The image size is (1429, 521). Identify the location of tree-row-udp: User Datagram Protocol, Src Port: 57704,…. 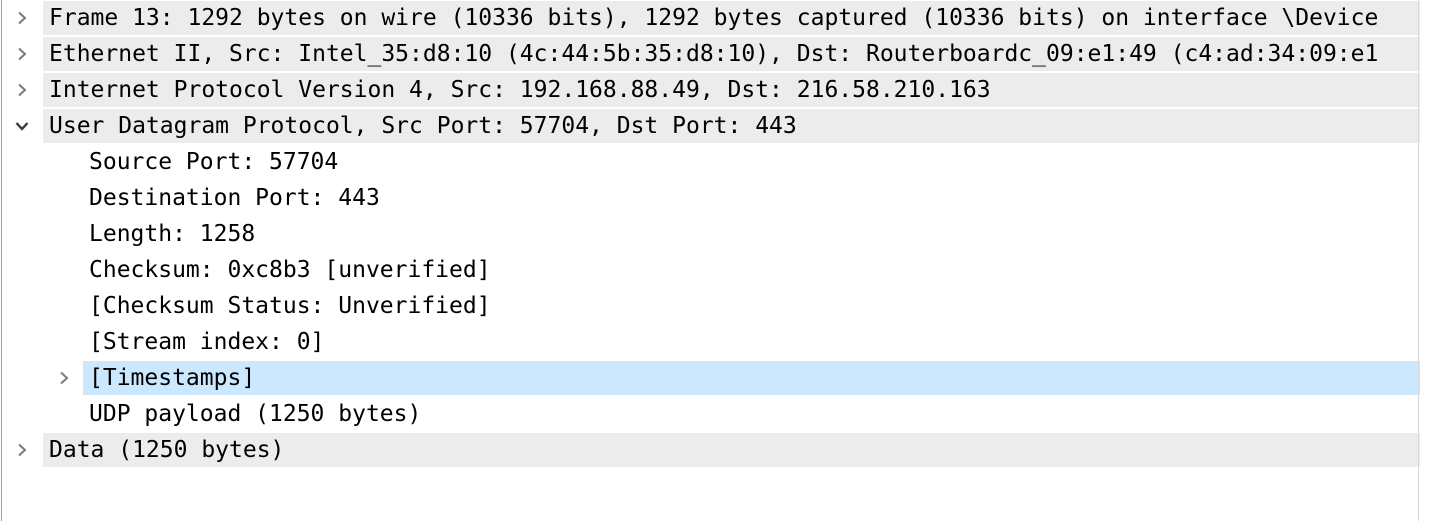
(711, 126).